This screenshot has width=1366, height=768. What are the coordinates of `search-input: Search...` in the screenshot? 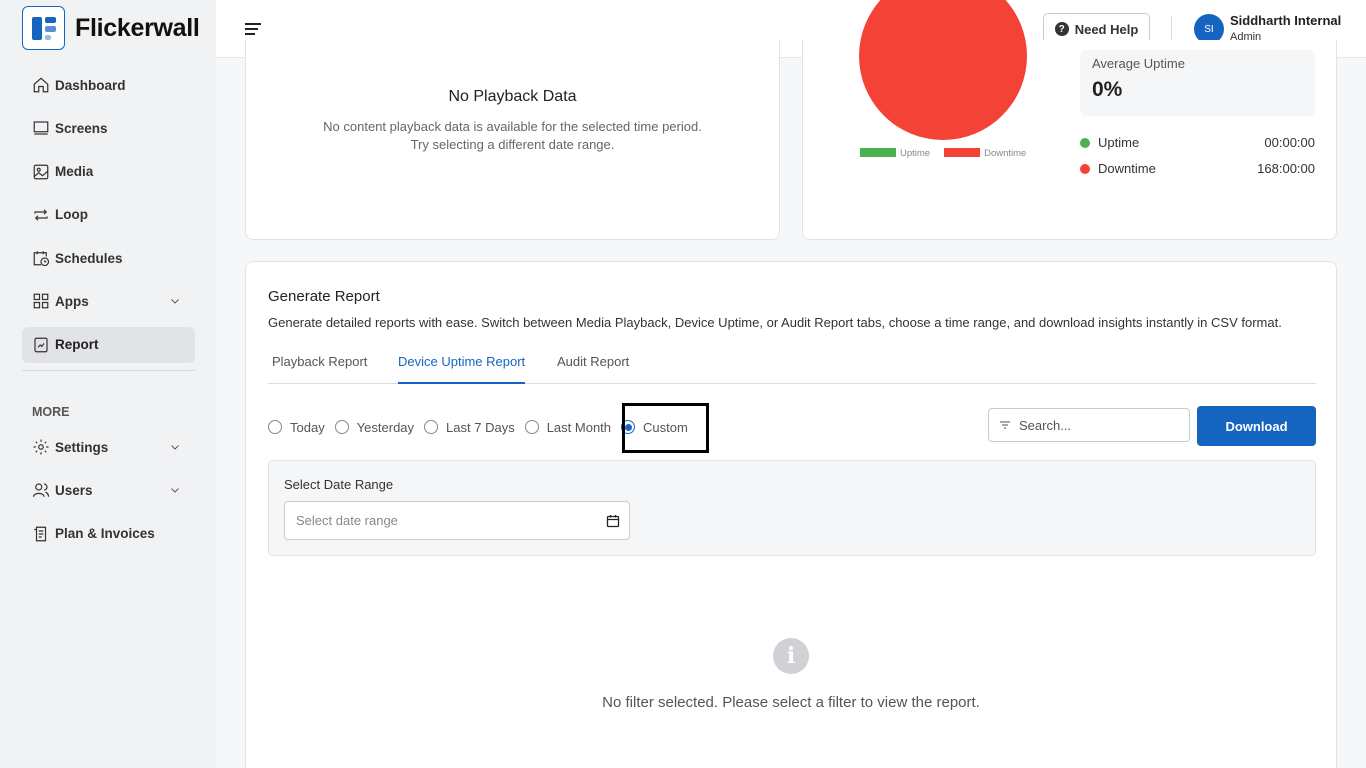 It's located at (1089, 425).